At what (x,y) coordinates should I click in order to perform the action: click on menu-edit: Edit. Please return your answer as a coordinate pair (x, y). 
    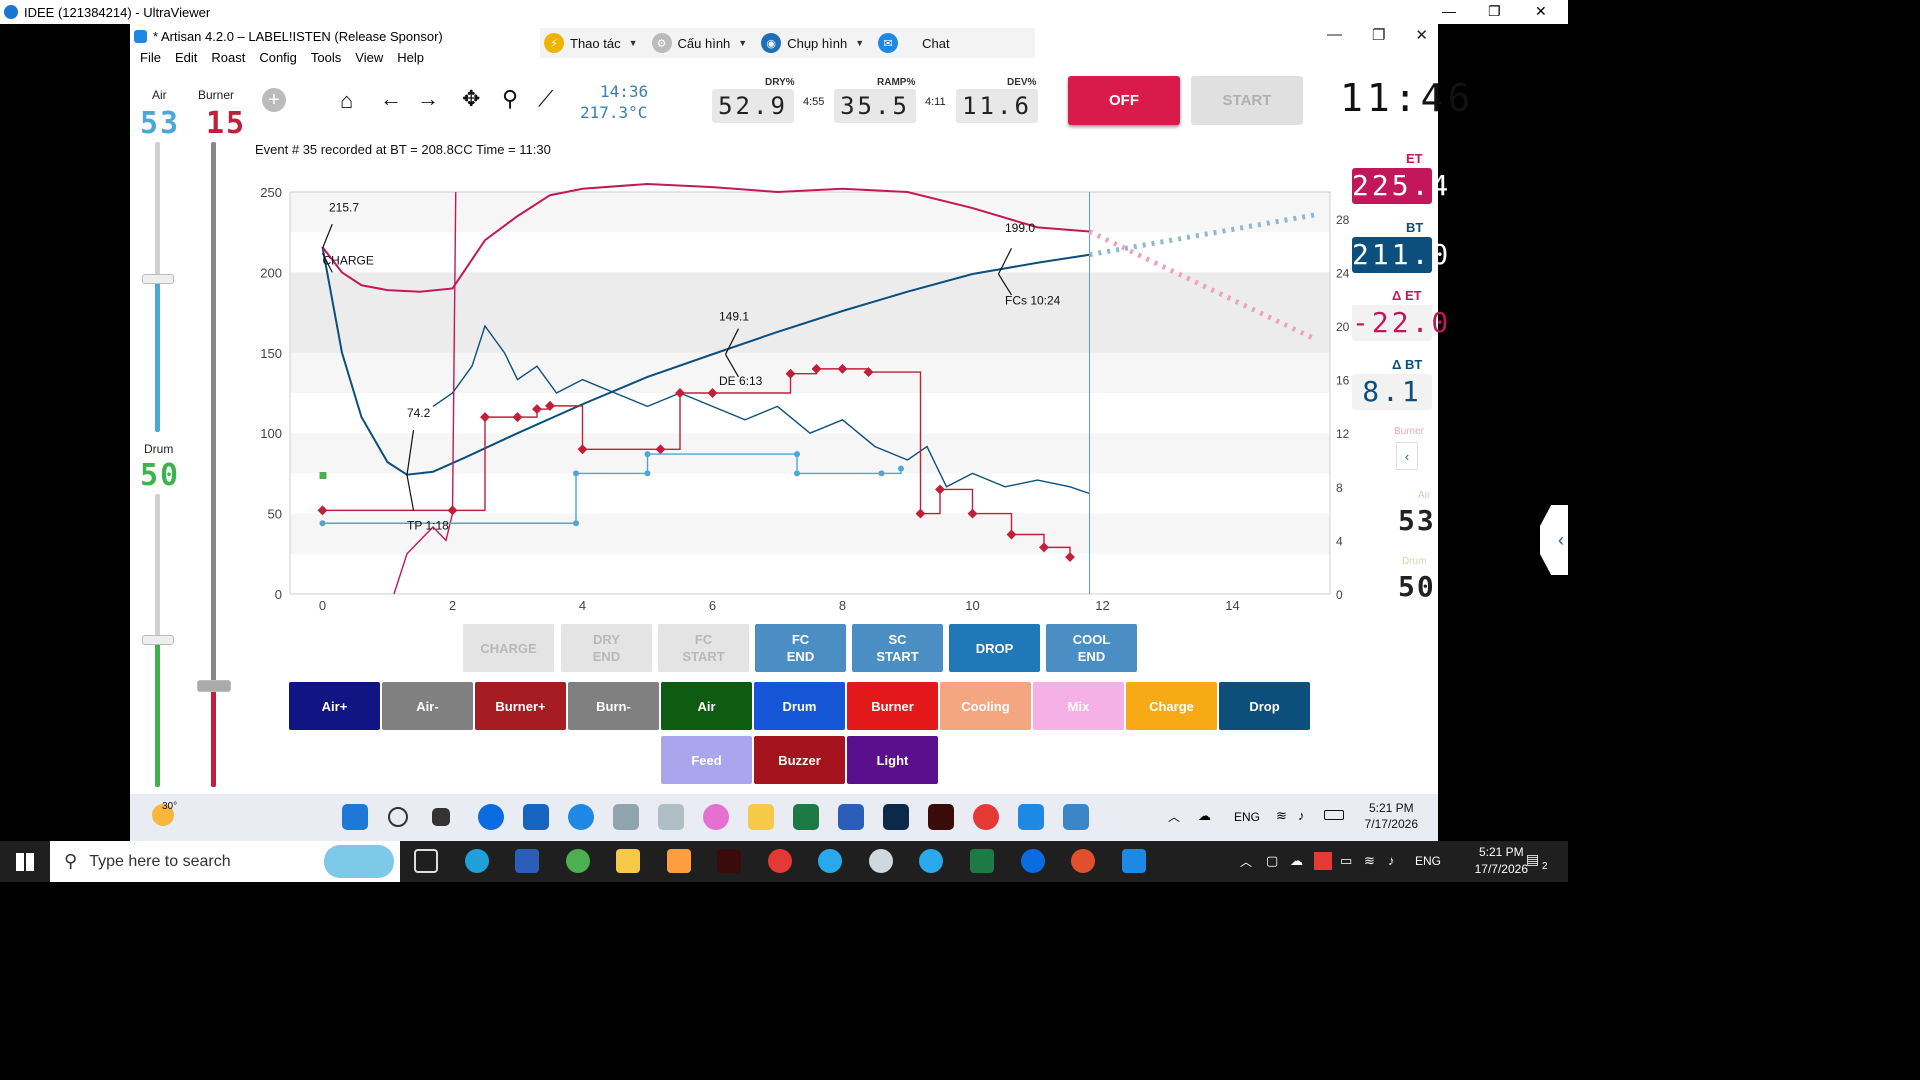
    Looking at the image, I should click on (186, 57).